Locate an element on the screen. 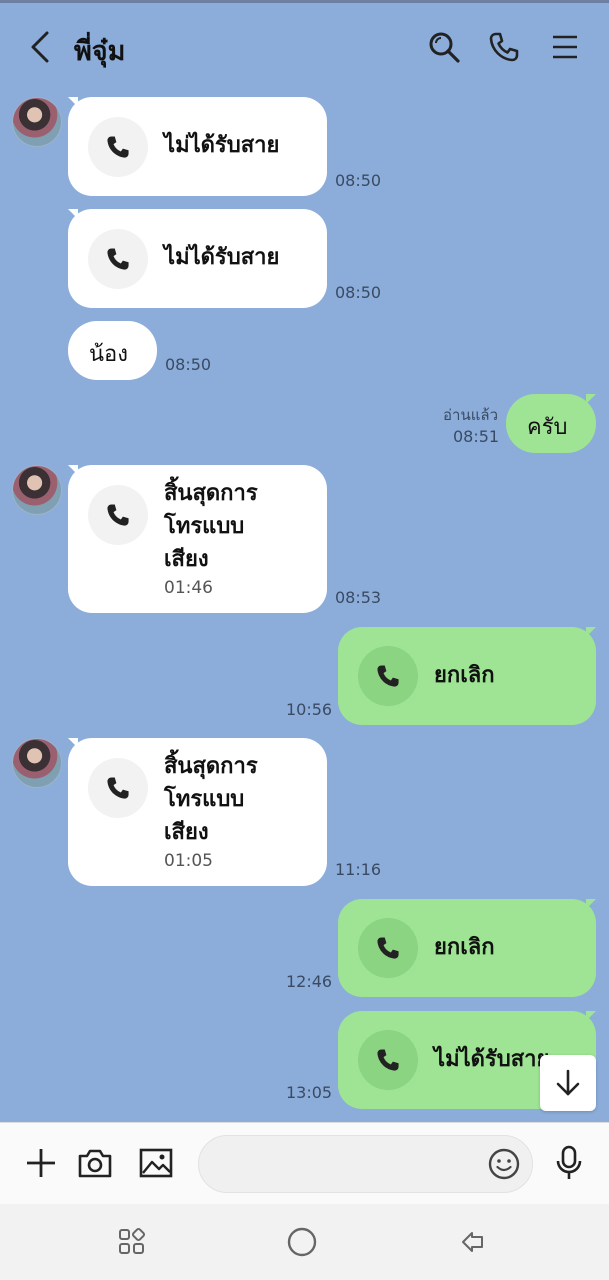  recent-apps-icon is located at coordinates (132, 1240).